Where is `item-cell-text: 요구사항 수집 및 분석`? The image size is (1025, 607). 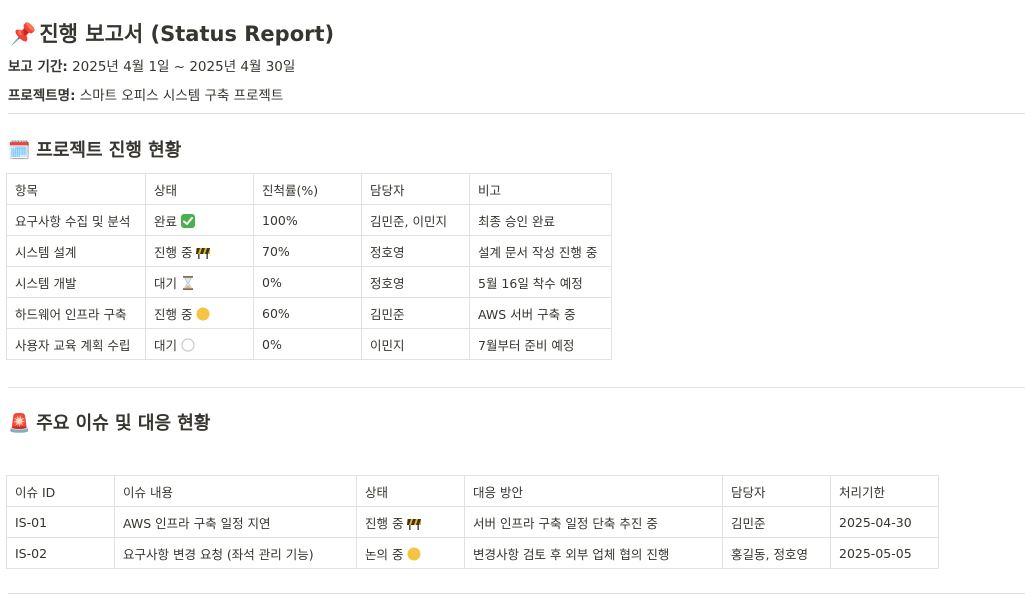 item-cell-text: 요구사항 수집 및 분석 is located at coordinates (73, 221).